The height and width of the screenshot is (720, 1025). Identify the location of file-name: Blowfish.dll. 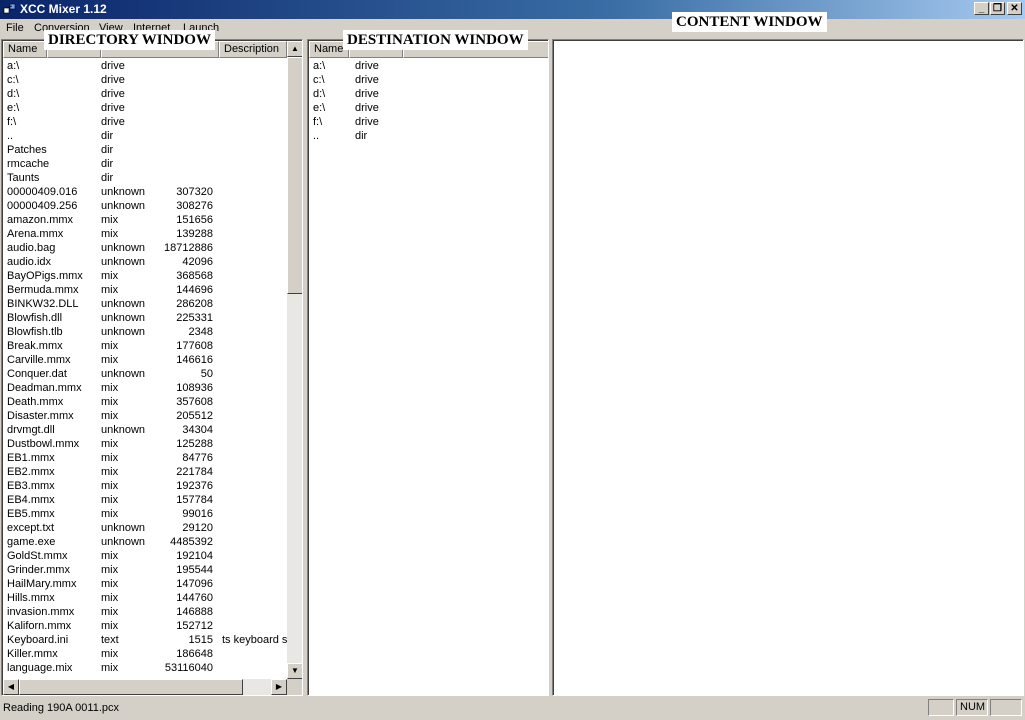
(35, 318).